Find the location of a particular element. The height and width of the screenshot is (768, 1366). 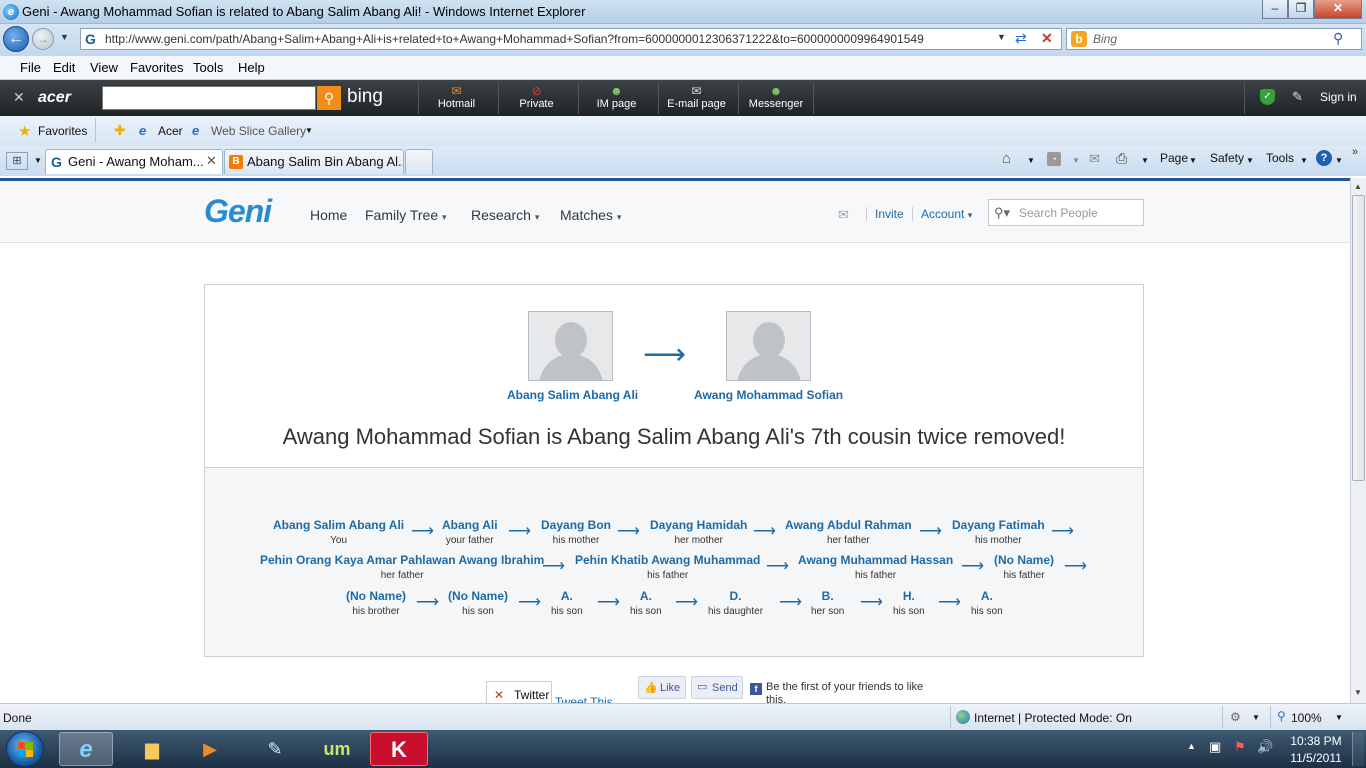

nav-matches: Matches ▾ is located at coordinates (590, 215).